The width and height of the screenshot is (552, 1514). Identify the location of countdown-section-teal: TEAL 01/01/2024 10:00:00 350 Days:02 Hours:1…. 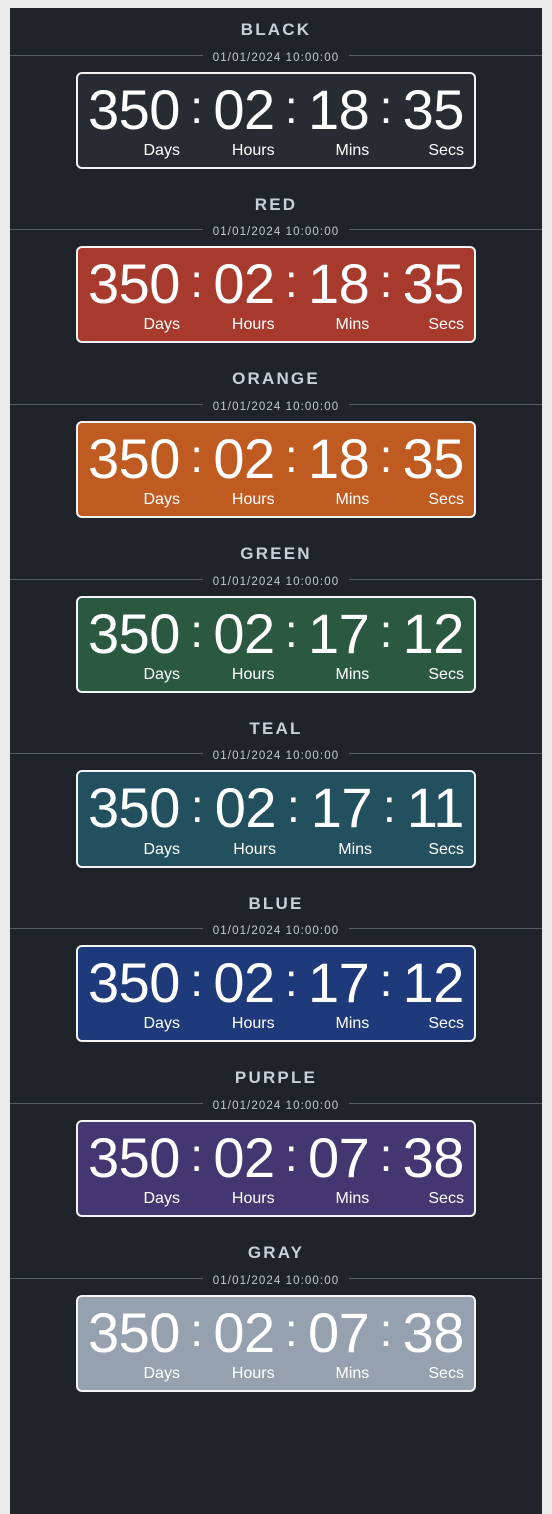
(276, 794).